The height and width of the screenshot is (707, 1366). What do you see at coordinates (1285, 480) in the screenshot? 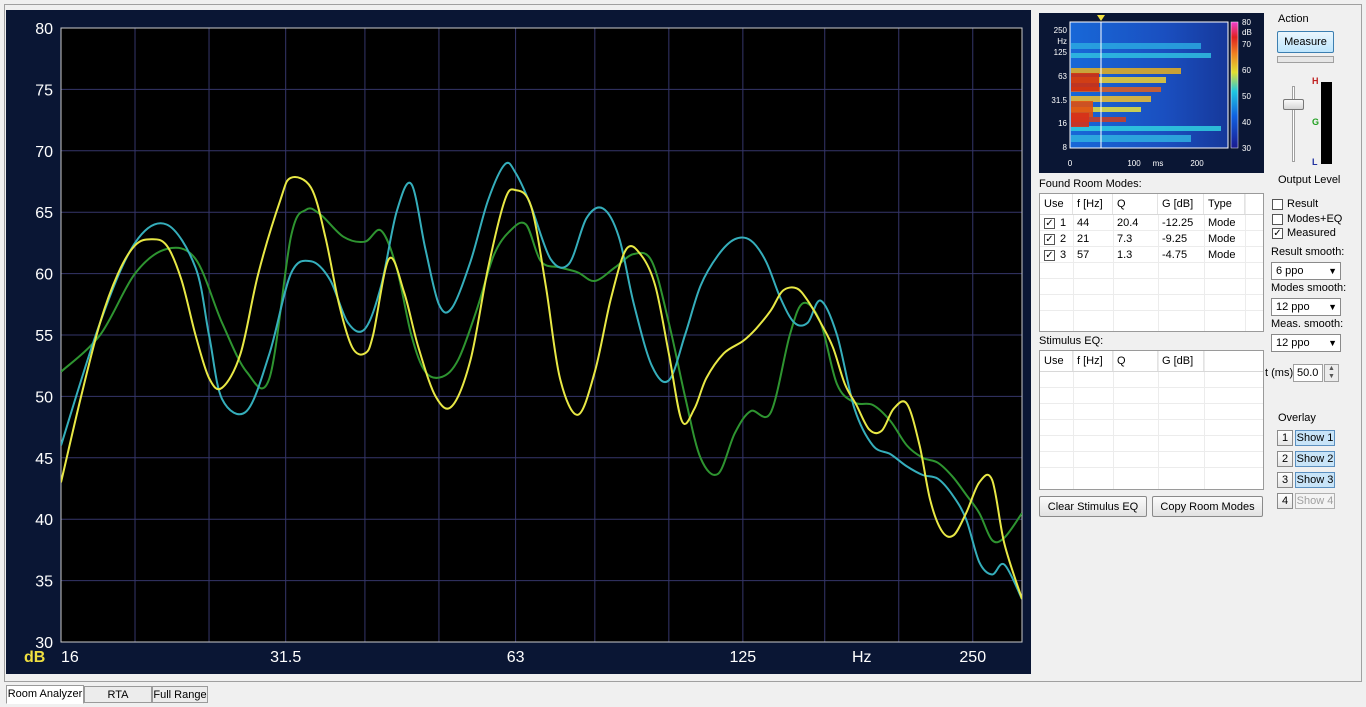
I see `overlay-number-3: 3` at bounding box center [1285, 480].